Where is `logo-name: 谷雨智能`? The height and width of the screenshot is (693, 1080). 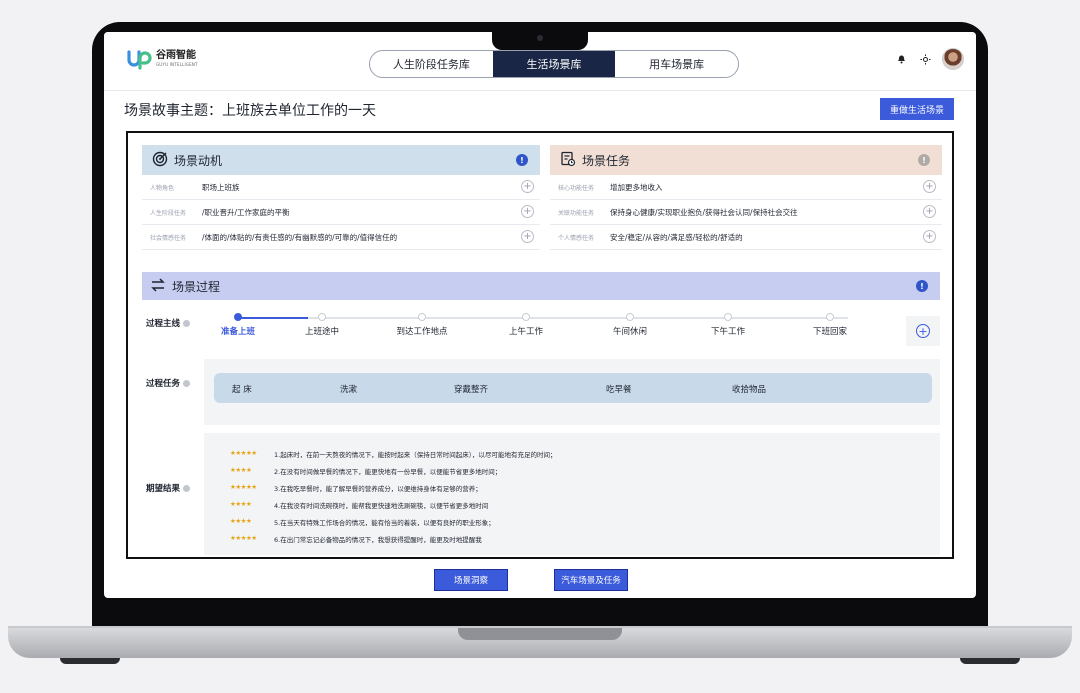 logo-name: 谷雨智能 is located at coordinates (176, 55).